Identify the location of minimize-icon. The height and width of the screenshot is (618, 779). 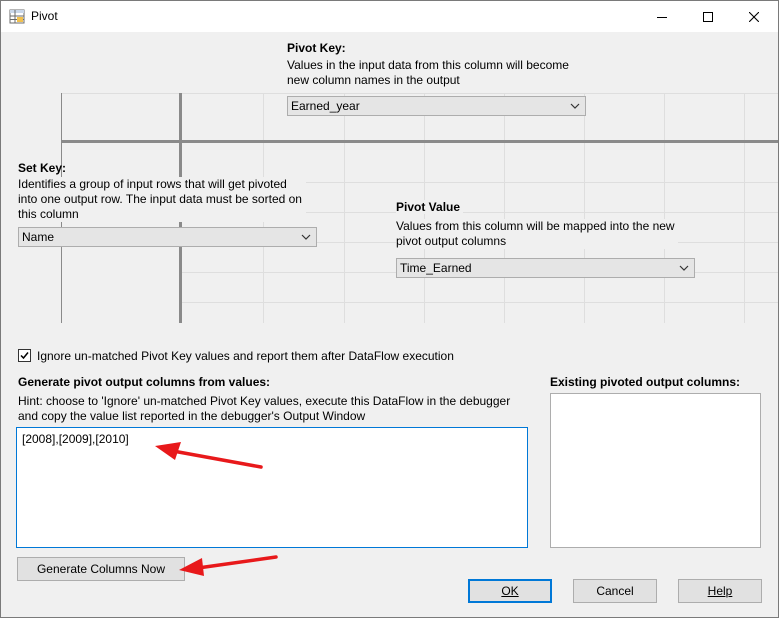
(662, 17).